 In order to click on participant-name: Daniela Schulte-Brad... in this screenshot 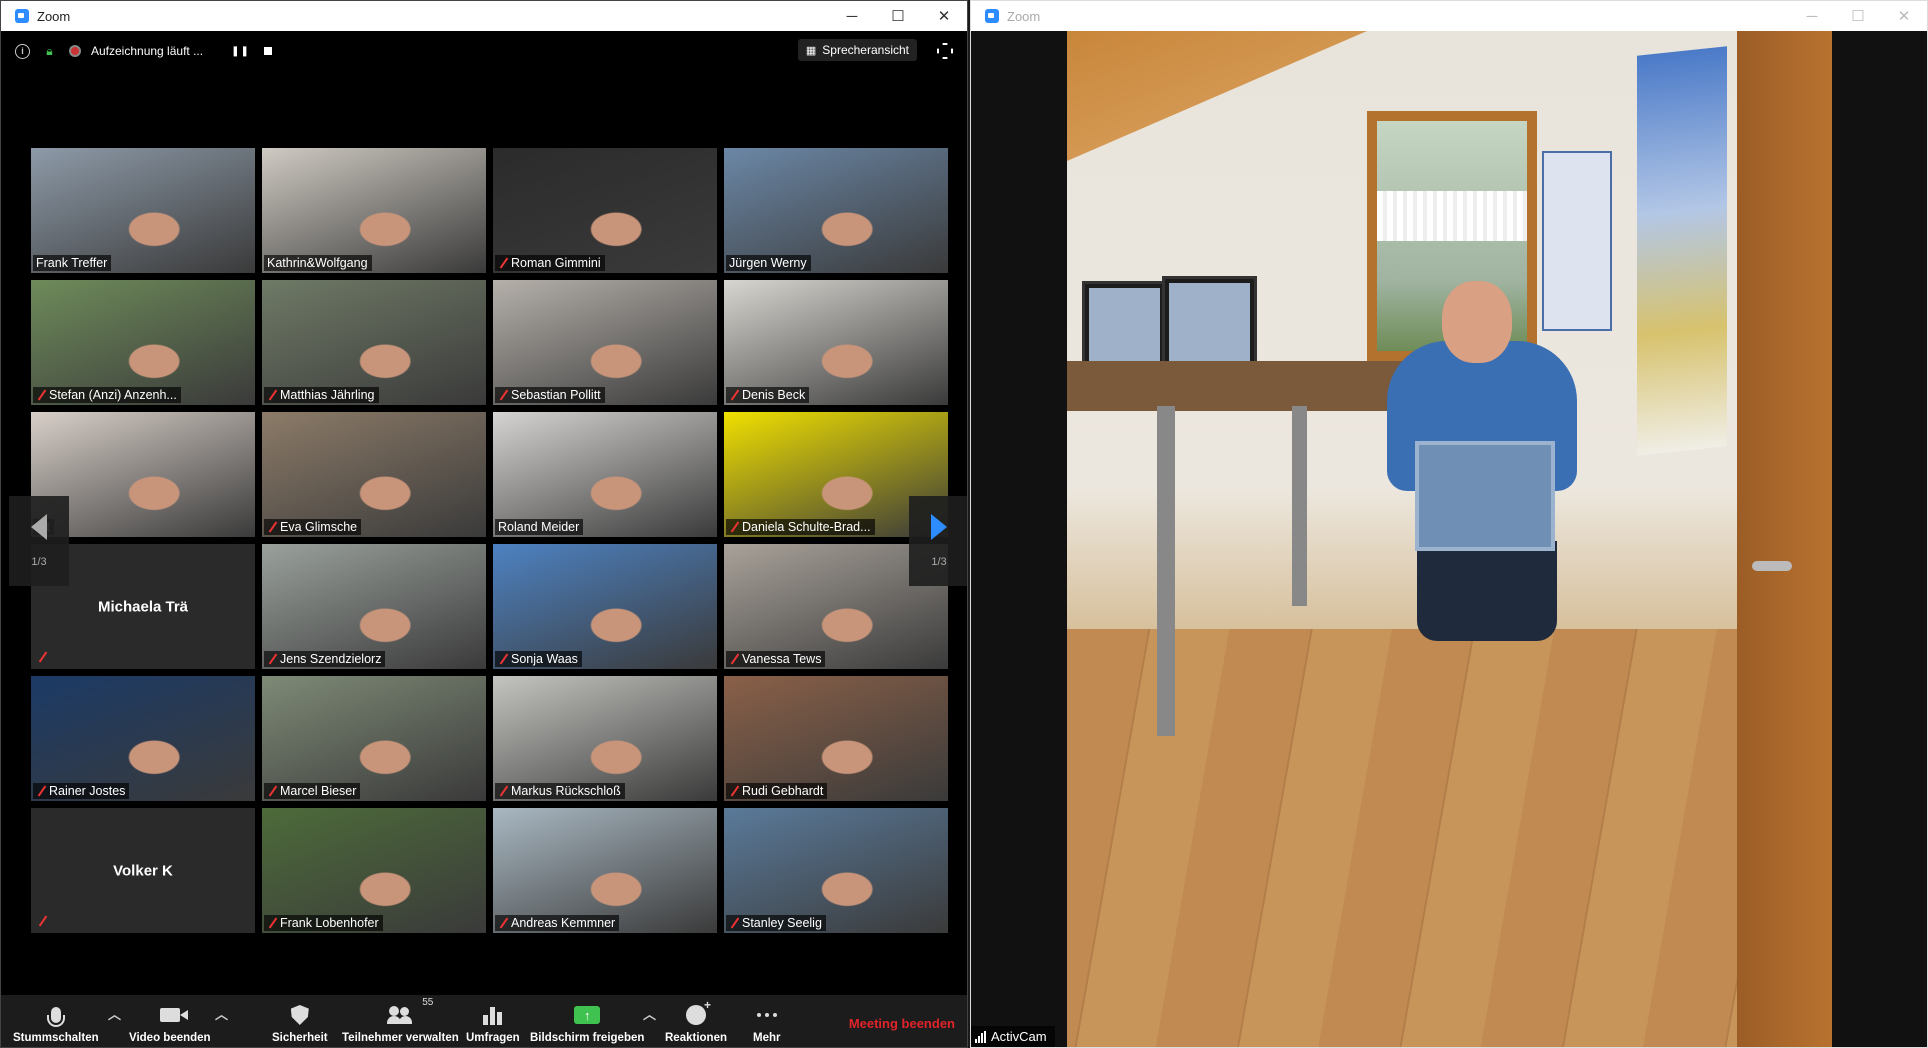, I will do `click(806, 527)`.